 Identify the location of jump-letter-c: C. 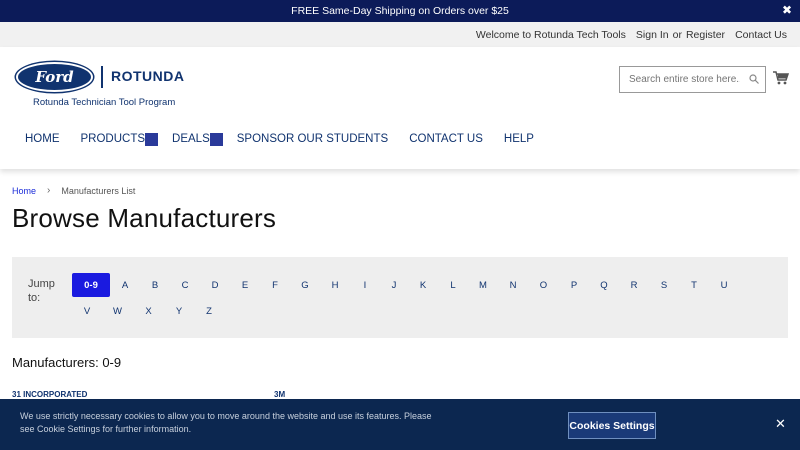
(185, 285).